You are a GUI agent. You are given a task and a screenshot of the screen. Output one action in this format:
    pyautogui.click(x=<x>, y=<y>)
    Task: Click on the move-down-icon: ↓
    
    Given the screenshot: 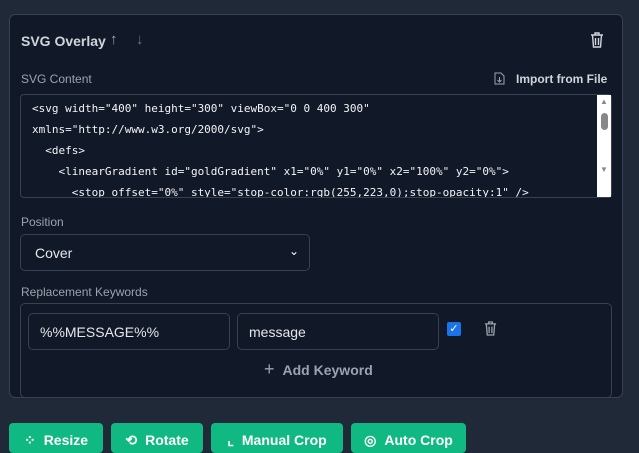 What is the action you would take?
    pyautogui.click(x=140, y=39)
    